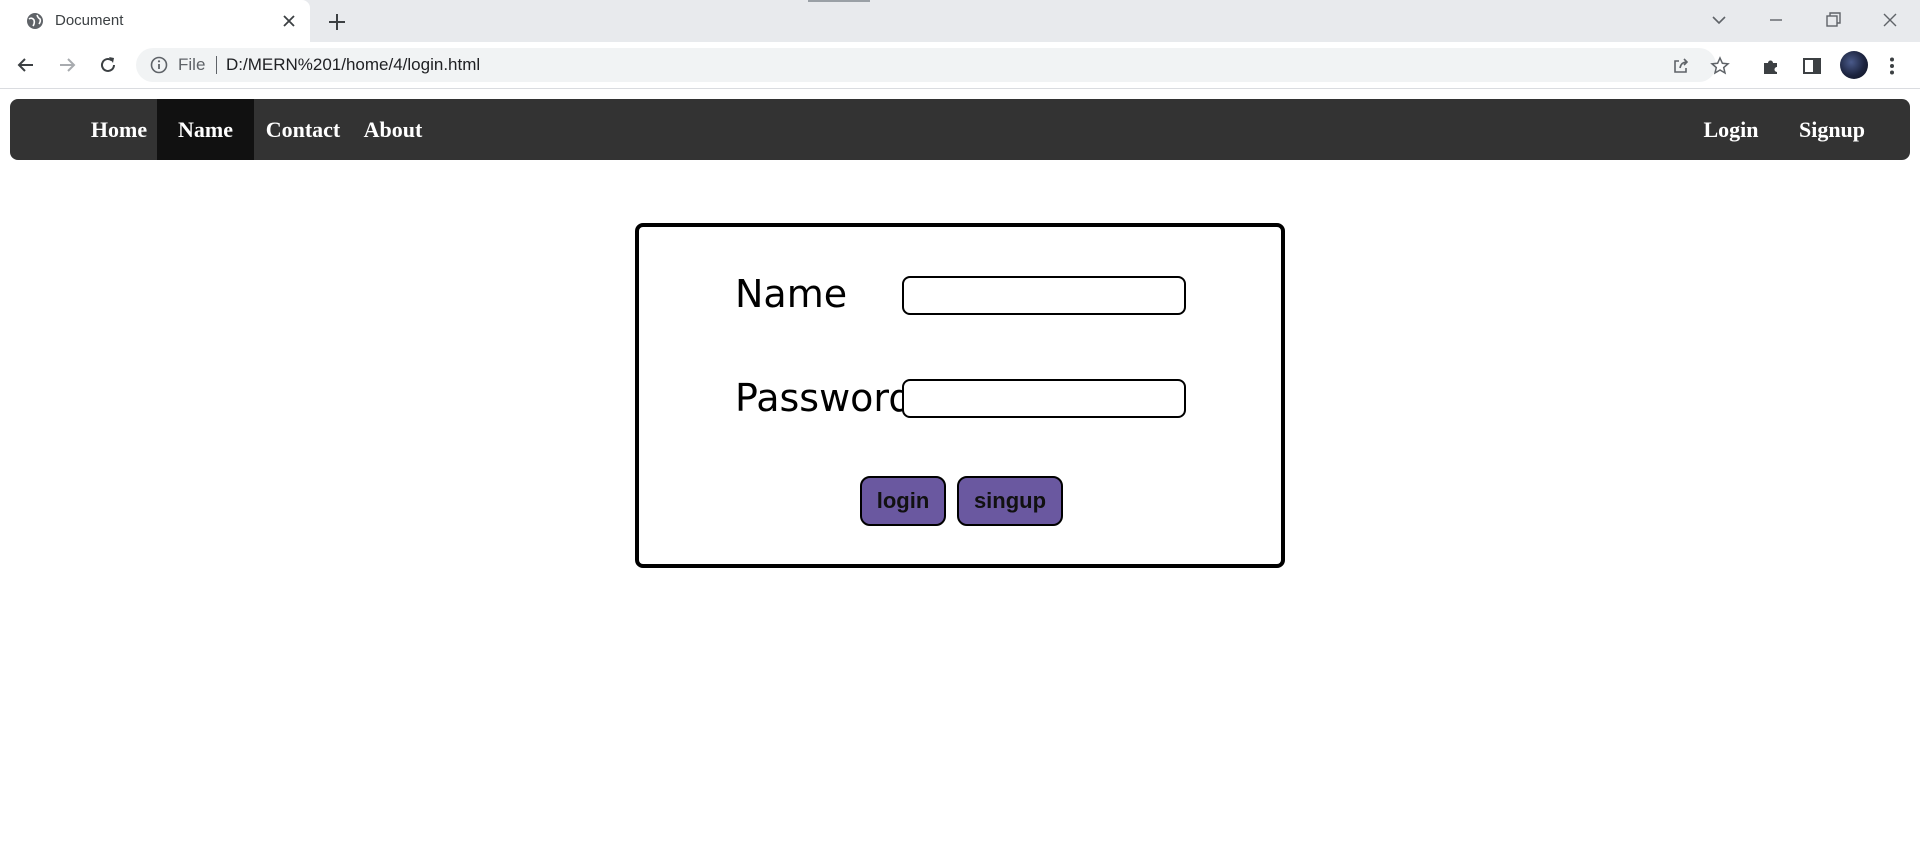  Describe the element at coordinates (1890, 20) in the screenshot. I see `close-window-icon` at that location.